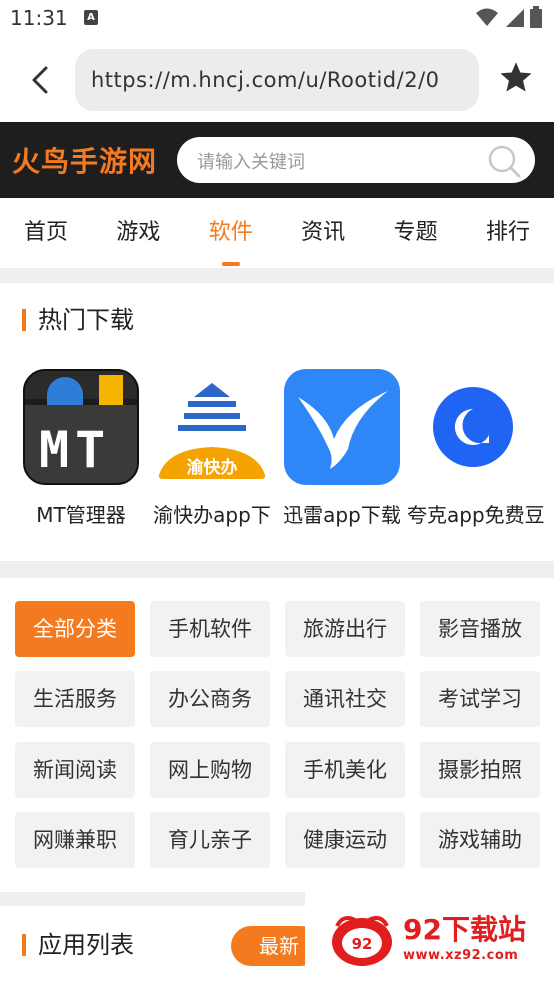  What do you see at coordinates (277, 233) in the screenshot?
I see `main-nav: 首页 游戏 软件 资讯 专题 排行` at bounding box center [277, 233].